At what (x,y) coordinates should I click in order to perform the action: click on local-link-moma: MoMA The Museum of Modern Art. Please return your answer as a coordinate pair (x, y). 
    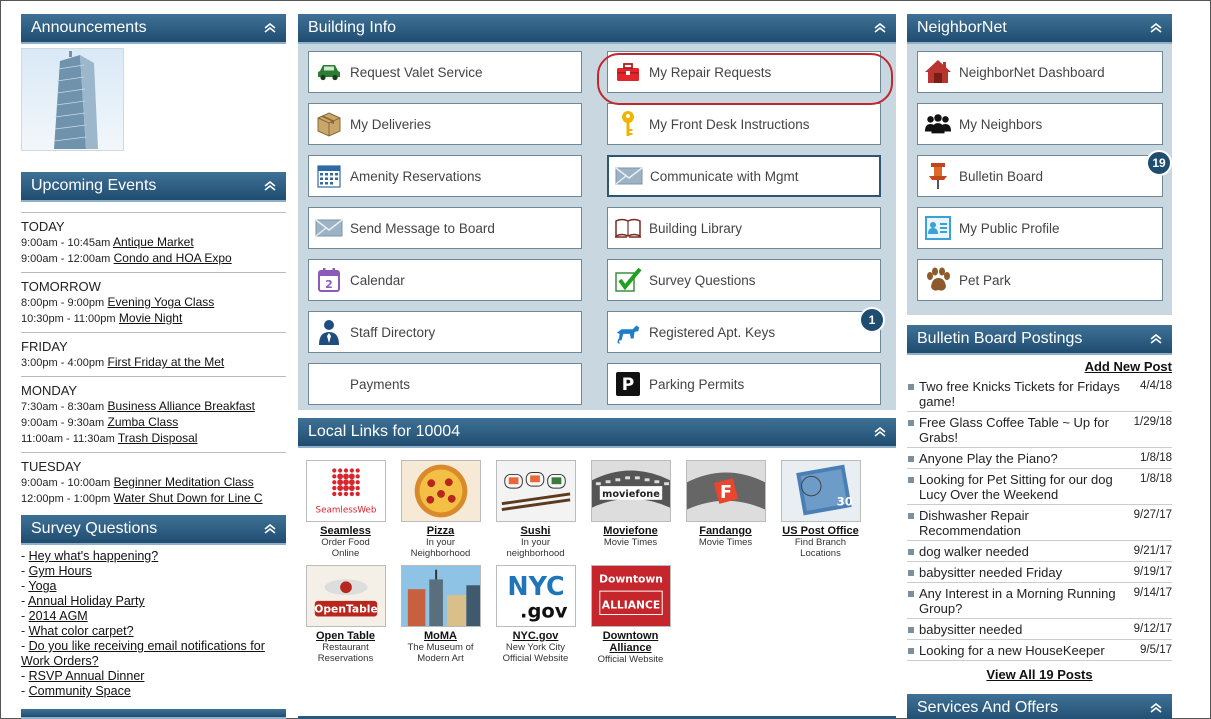
    Looking at the image, I should click on (440, 615).